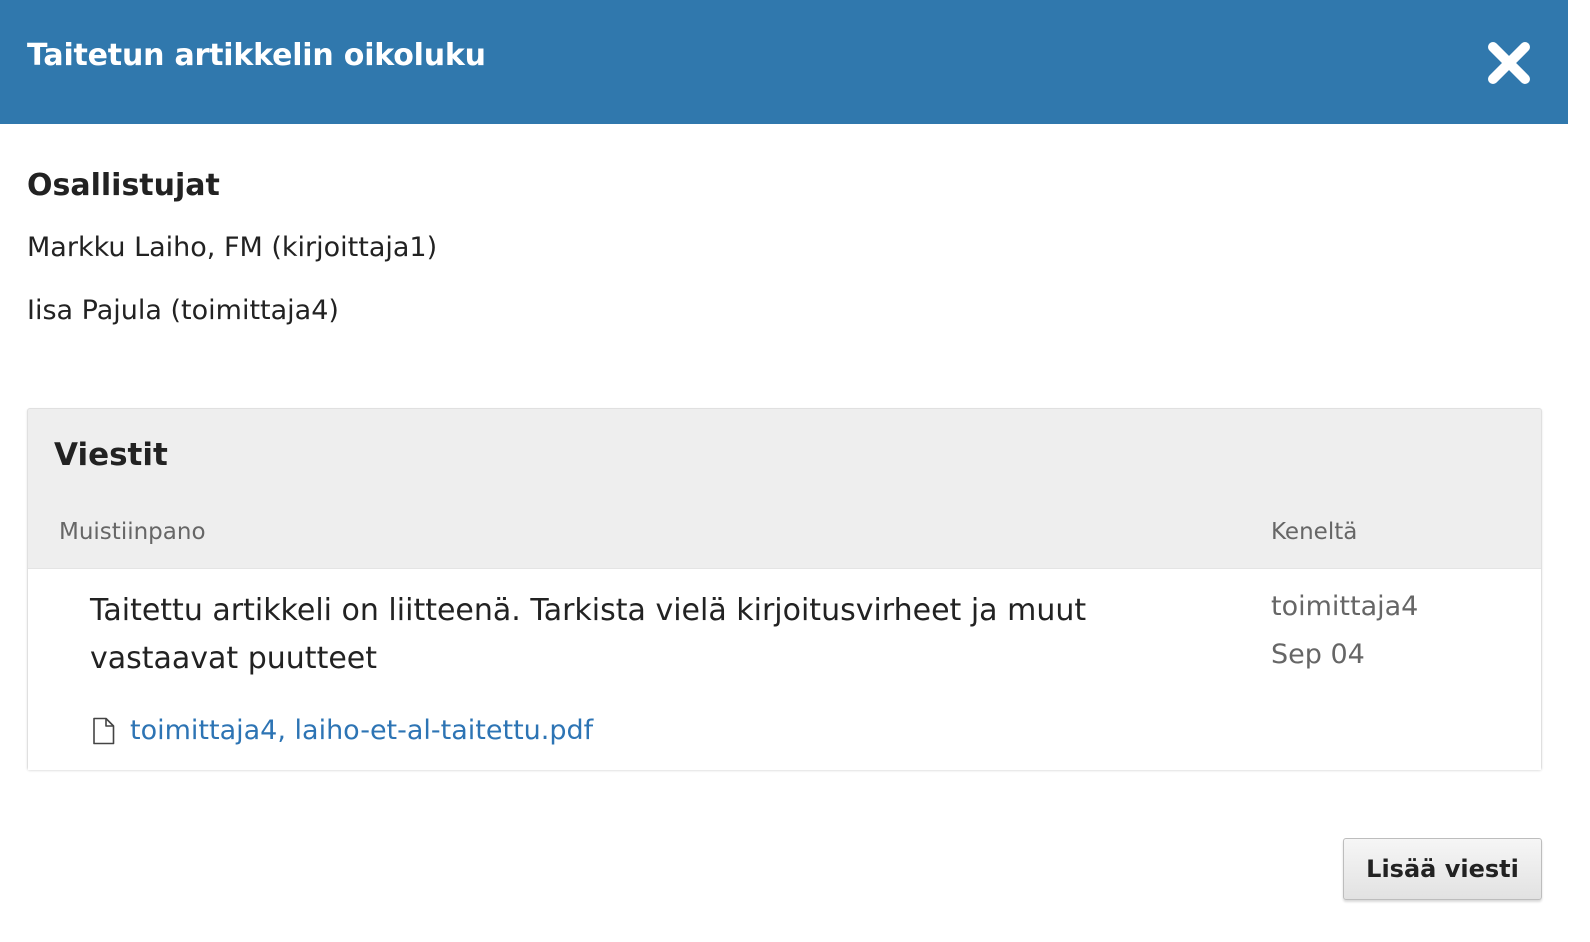 The image size is (1590, 942). What do you see at coordinates (111, 455) in the screenshot?
I see `messages-heading: Viestit` at bounding box center [111, 455].